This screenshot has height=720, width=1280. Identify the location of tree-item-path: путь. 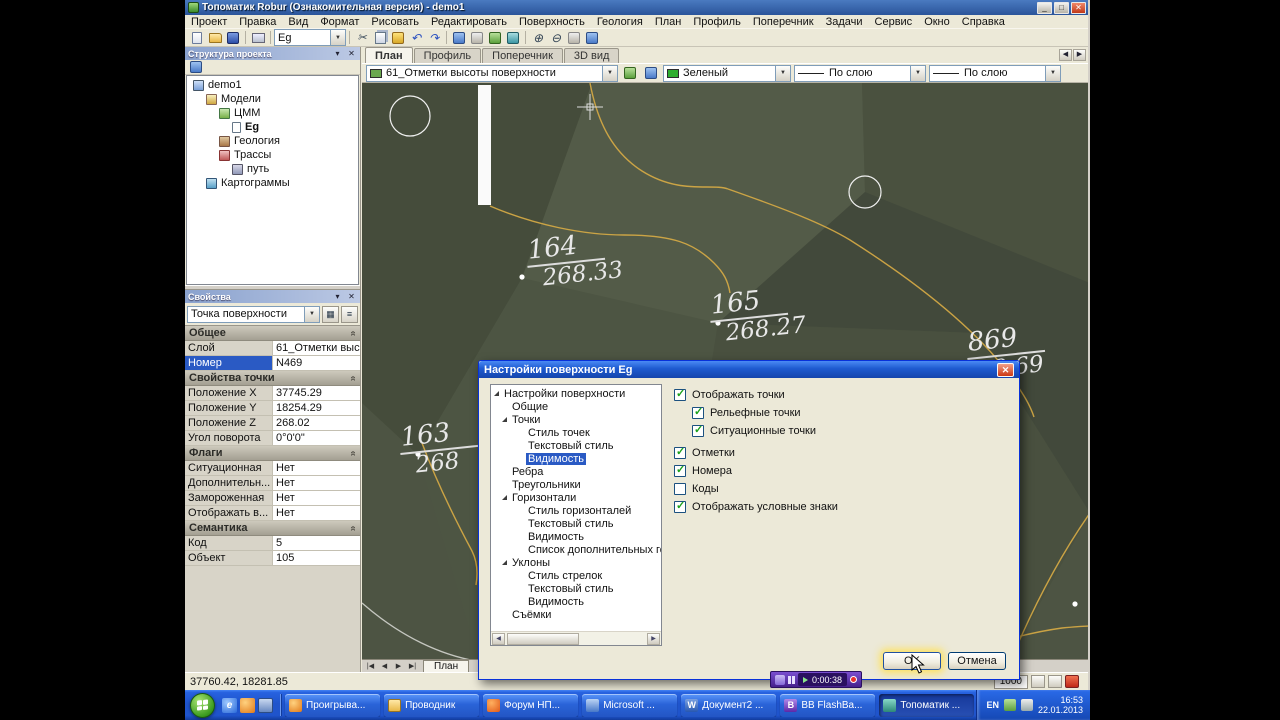
(272, 169).